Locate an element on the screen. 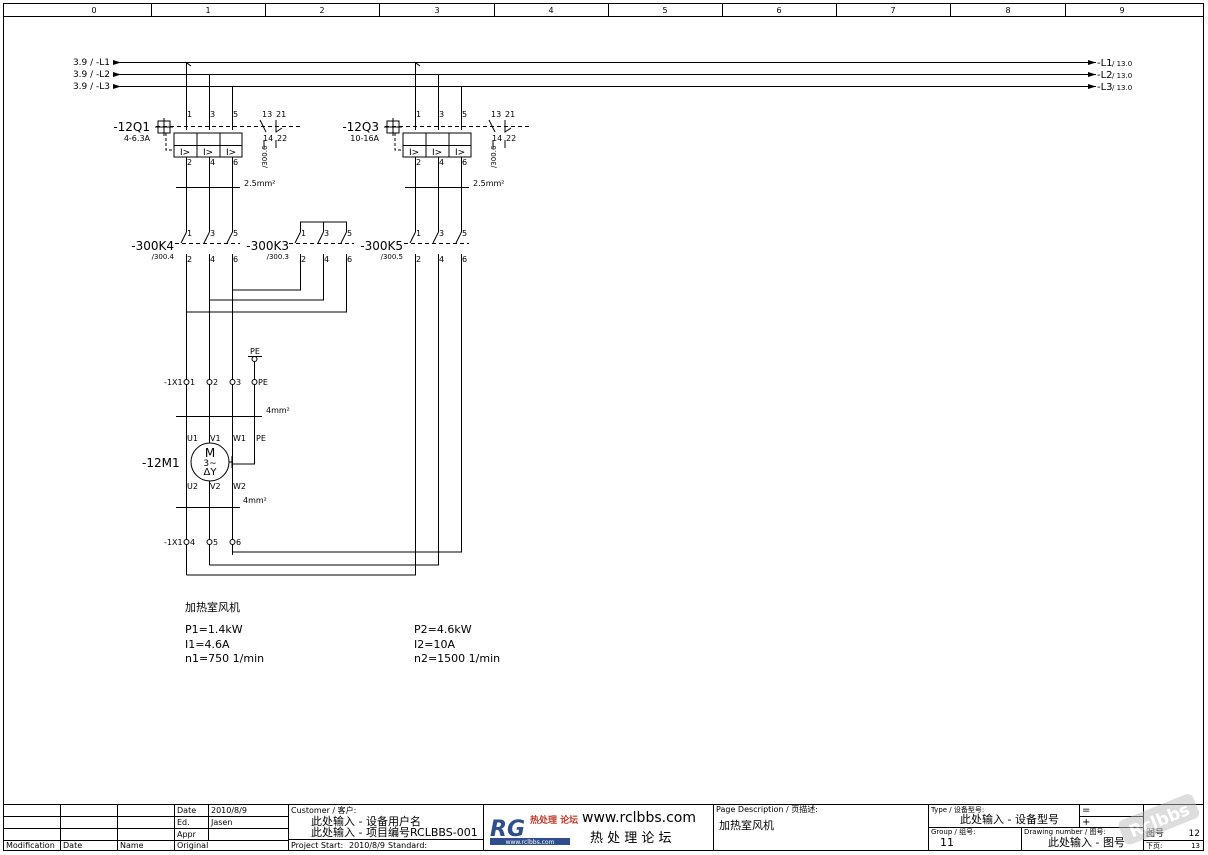 The height and width of the screenshot is (855, 1208). svg-text: Modification is located at coordinates (30, 845).